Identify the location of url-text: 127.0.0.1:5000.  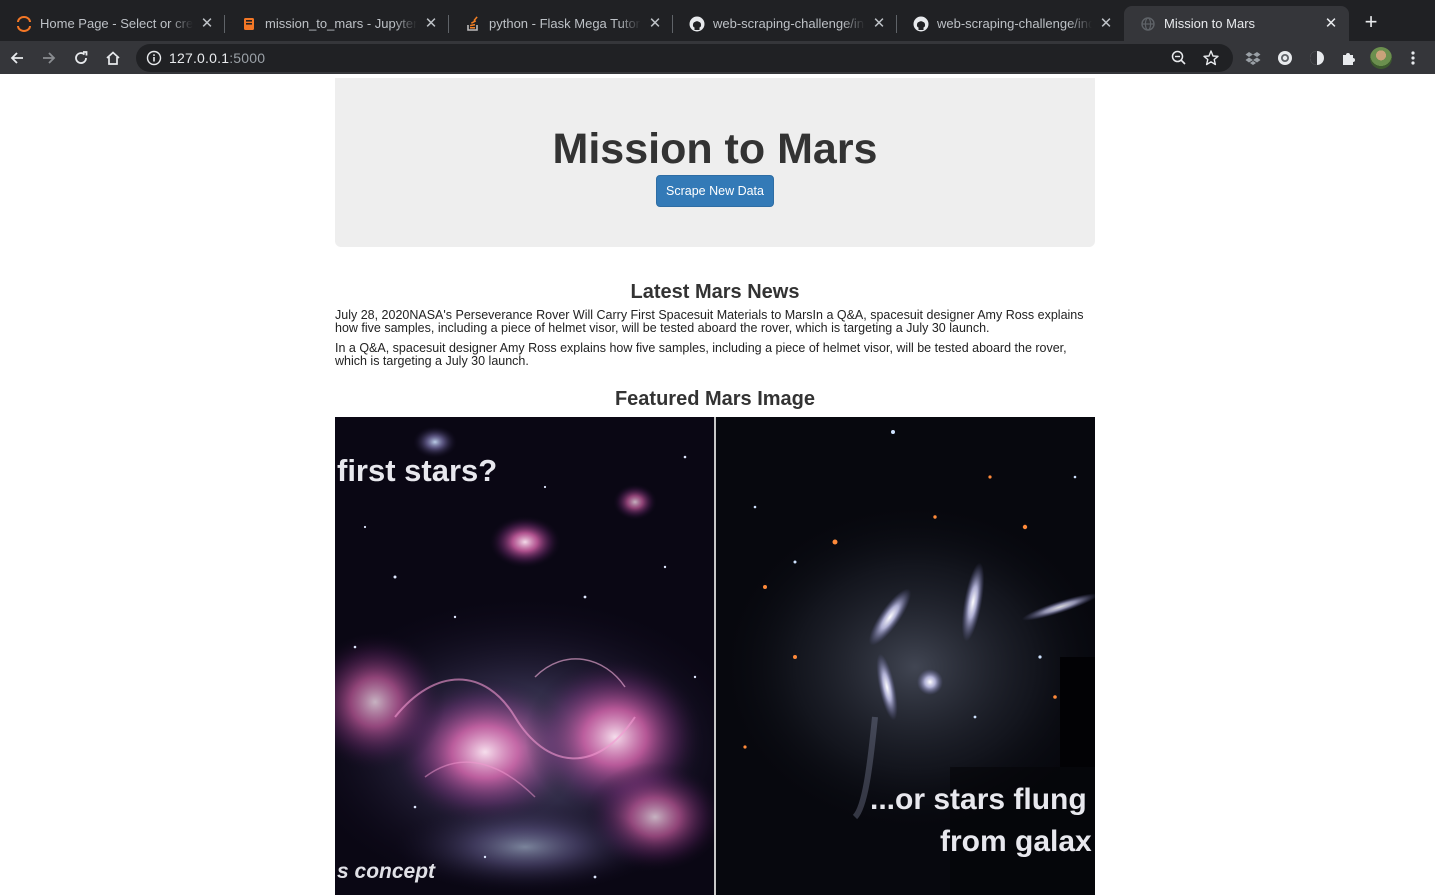
(217, 58).